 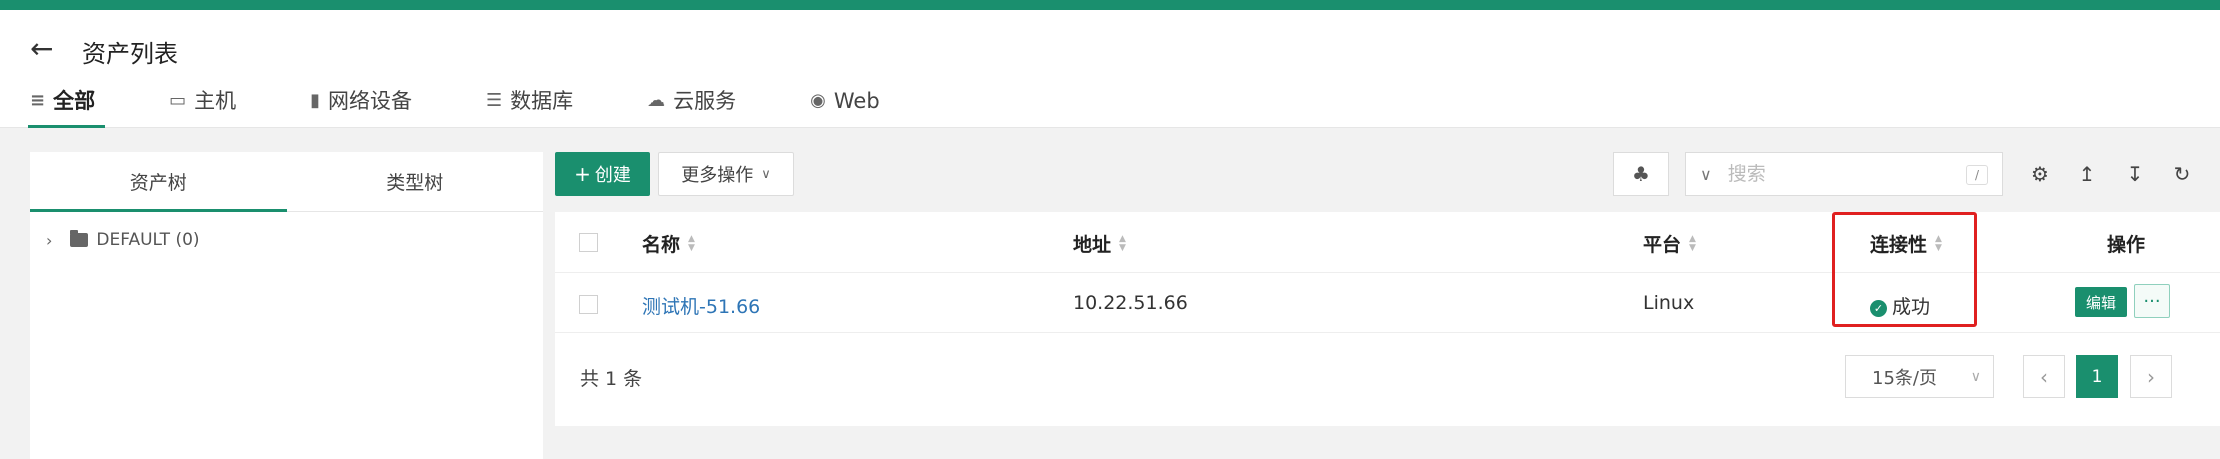 What do you see at coordinates (1669, 243) in the screenshot?
I see `column-header-platform: 平台 ▲ ▼` at bounding box center [1669, 243].